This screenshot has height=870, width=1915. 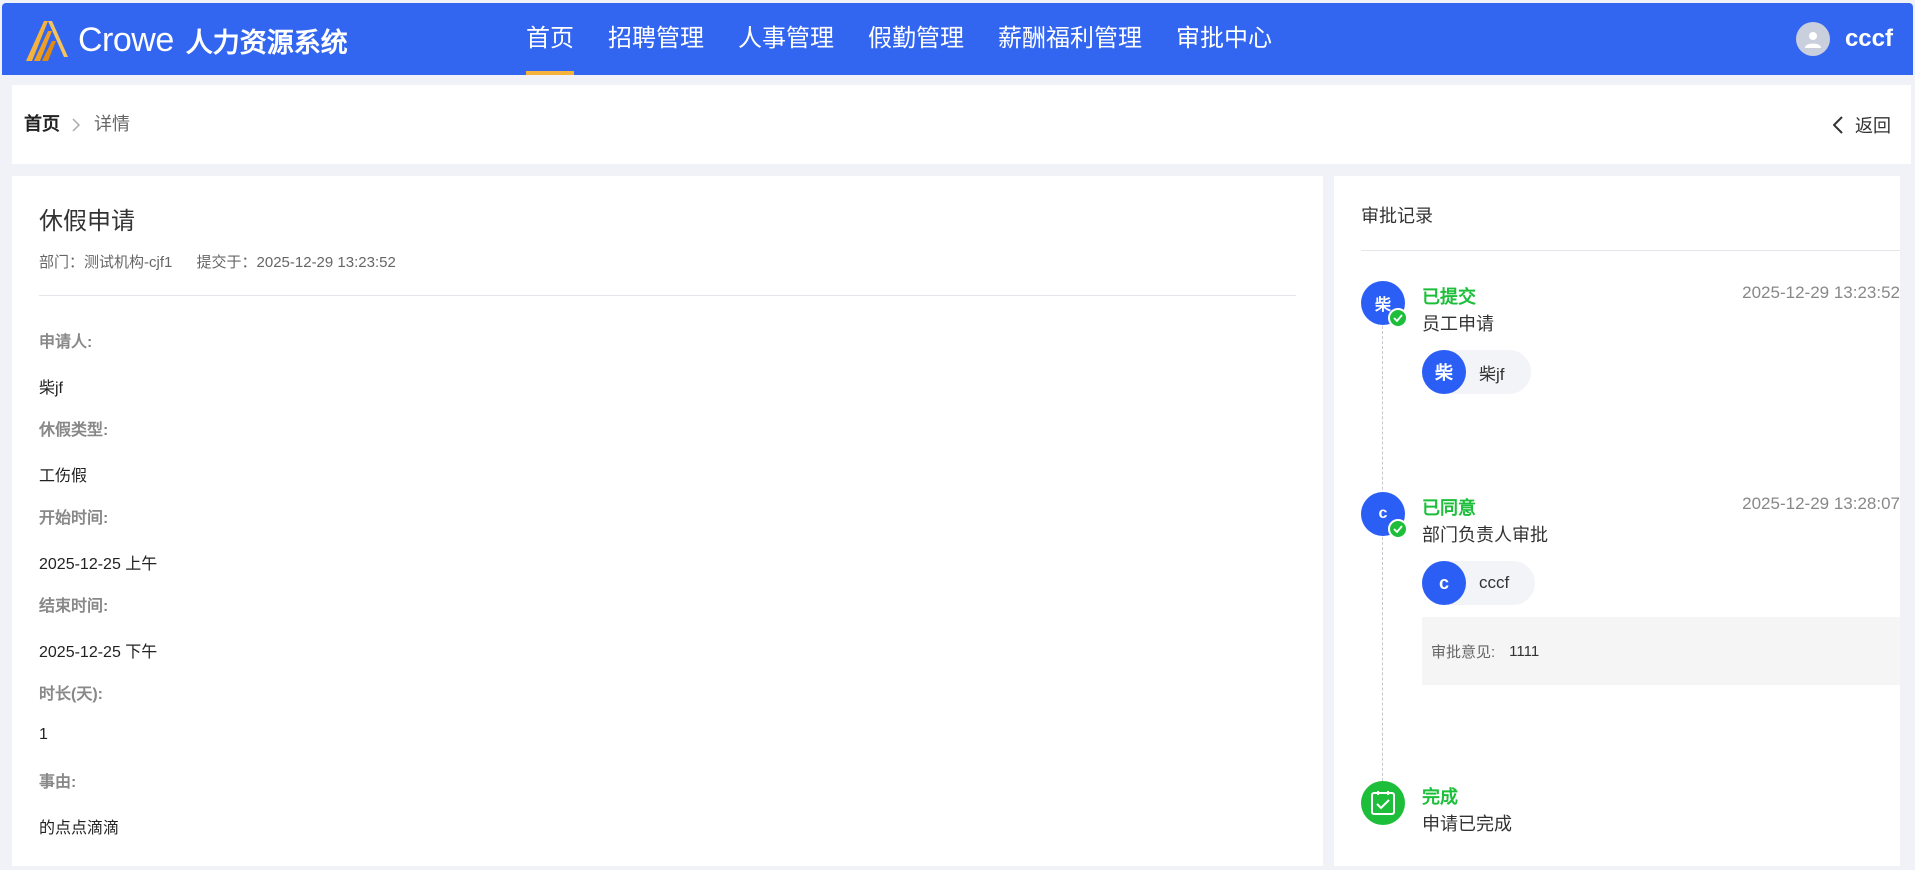 I want to click on detail-meta: 部门：测试机构-cjf1 提交于：2025-12-29 13:23:52, so click(x=227, y=261).